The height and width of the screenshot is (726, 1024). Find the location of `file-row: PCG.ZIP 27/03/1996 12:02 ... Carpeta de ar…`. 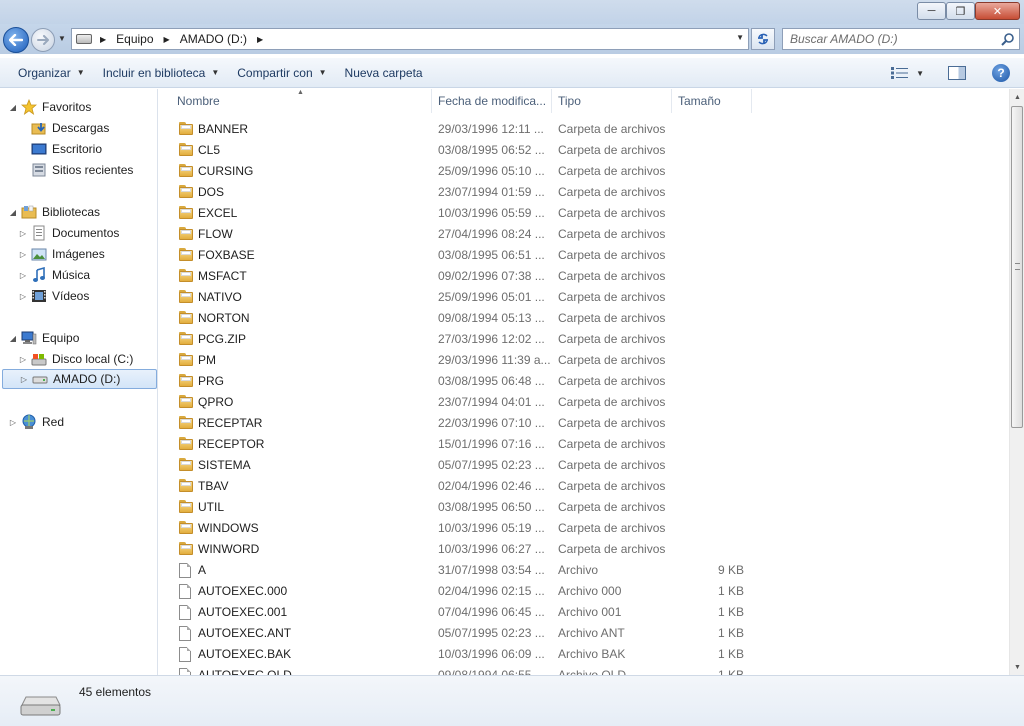

file-row: PCG.ZIP 27/03/1996 12:02 ... Carpeta de ar… is located at coordinates (584, 339).